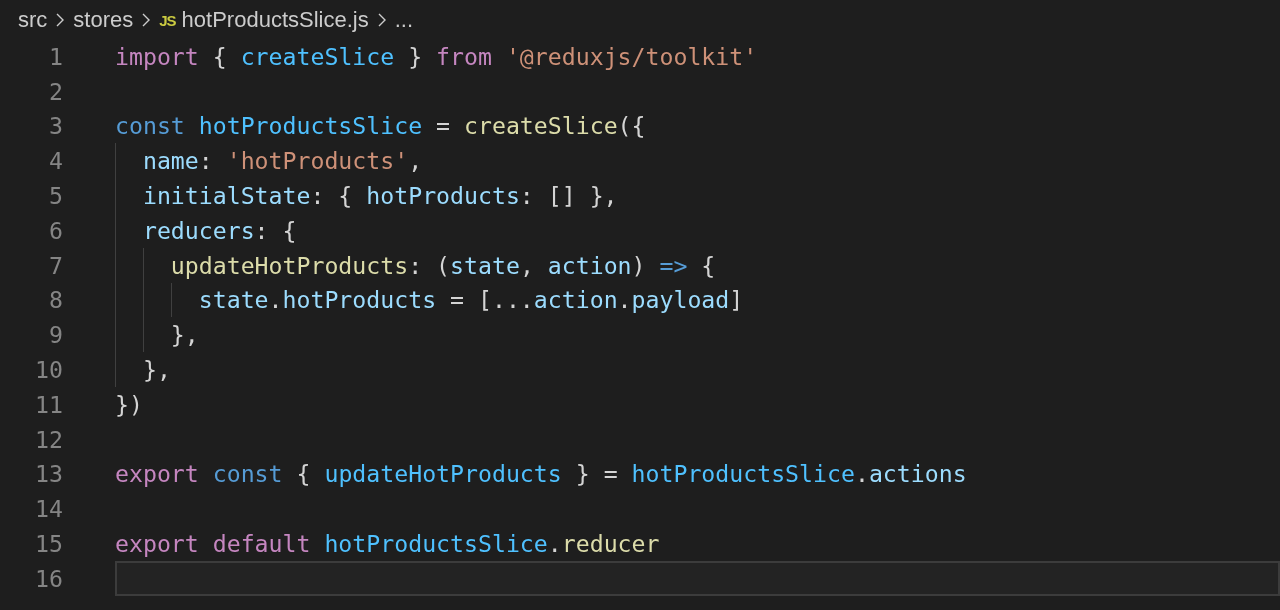 Image resolution: width=1280 pixels, height=610 pixels. I want to click on code-line: reducers: {, so click(219, 230).